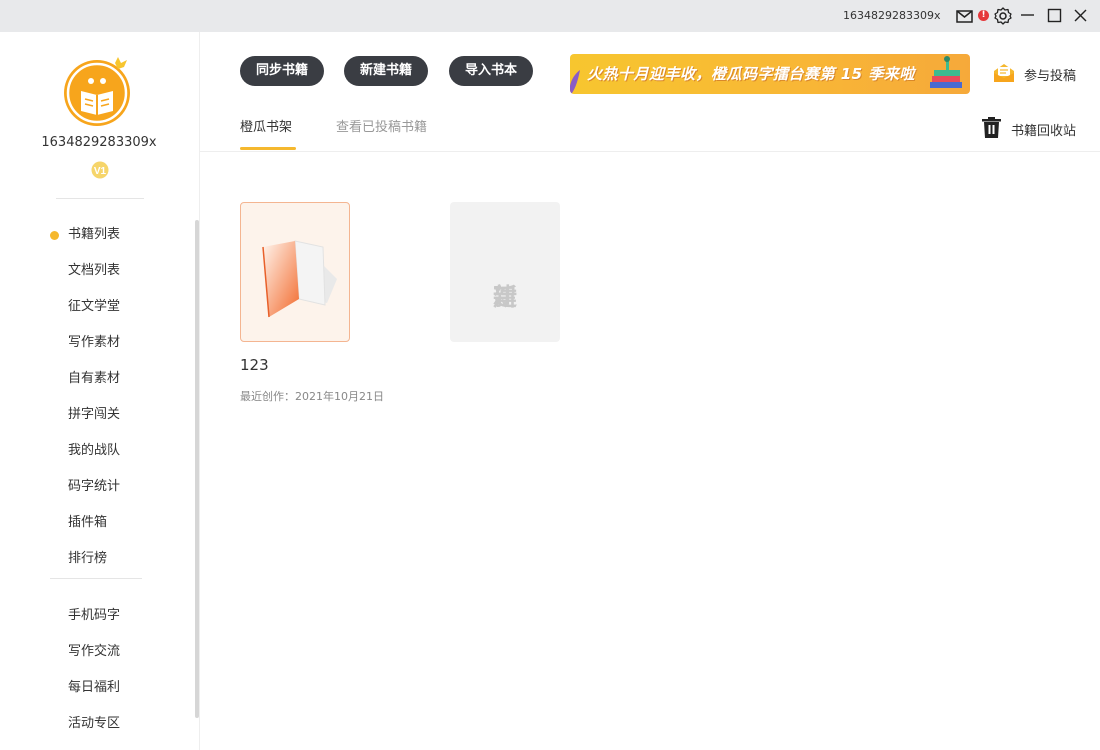 Image resolution: width=1100 pixels, height=750 pixels. What do you see at coordinates (892, 15) in the screenshot?
I see `titlebar-username: 1634829283309x` at bounding box center [892, 15].